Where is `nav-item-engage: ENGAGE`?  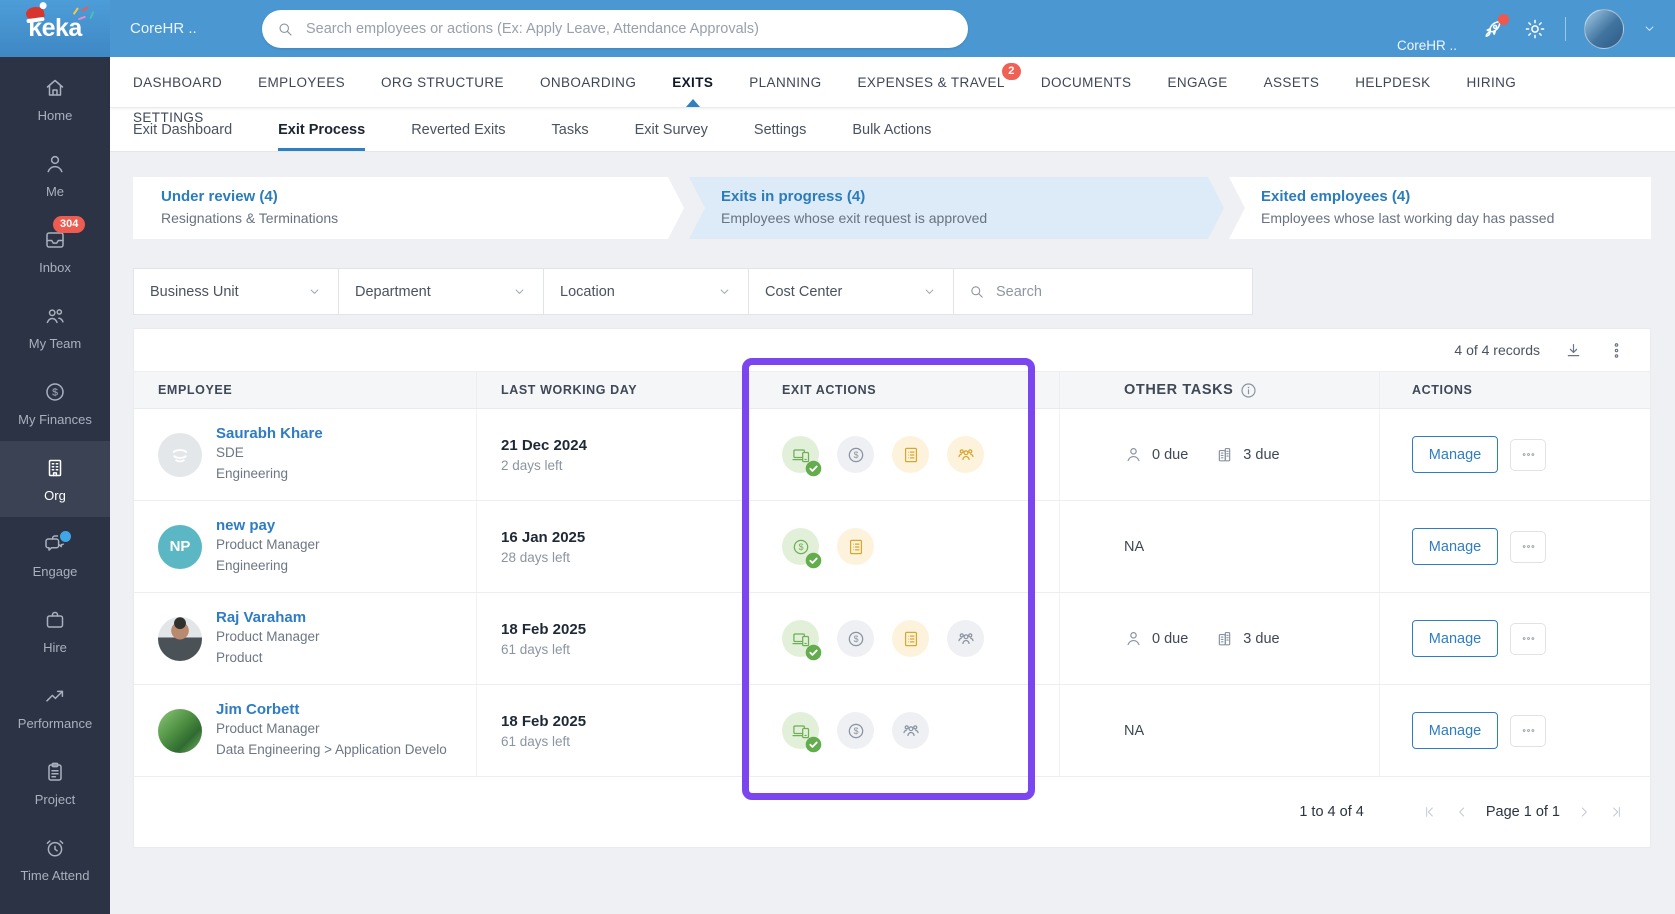 nav-item-engage: ENGAGE is located at coordinates (1197, 82).